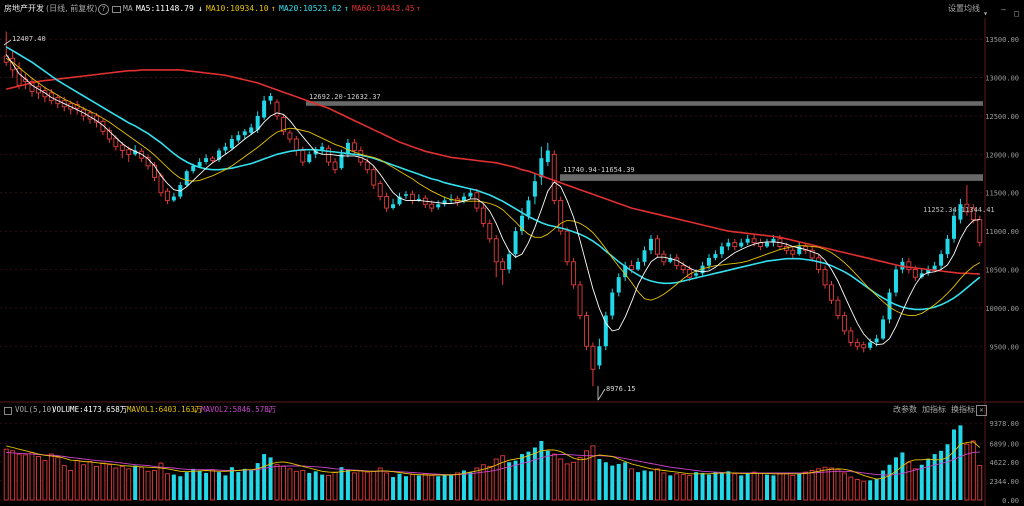 The image size is (1024, 506). I want to click on price-axis-label: 10000.00, so click(1002, 309).